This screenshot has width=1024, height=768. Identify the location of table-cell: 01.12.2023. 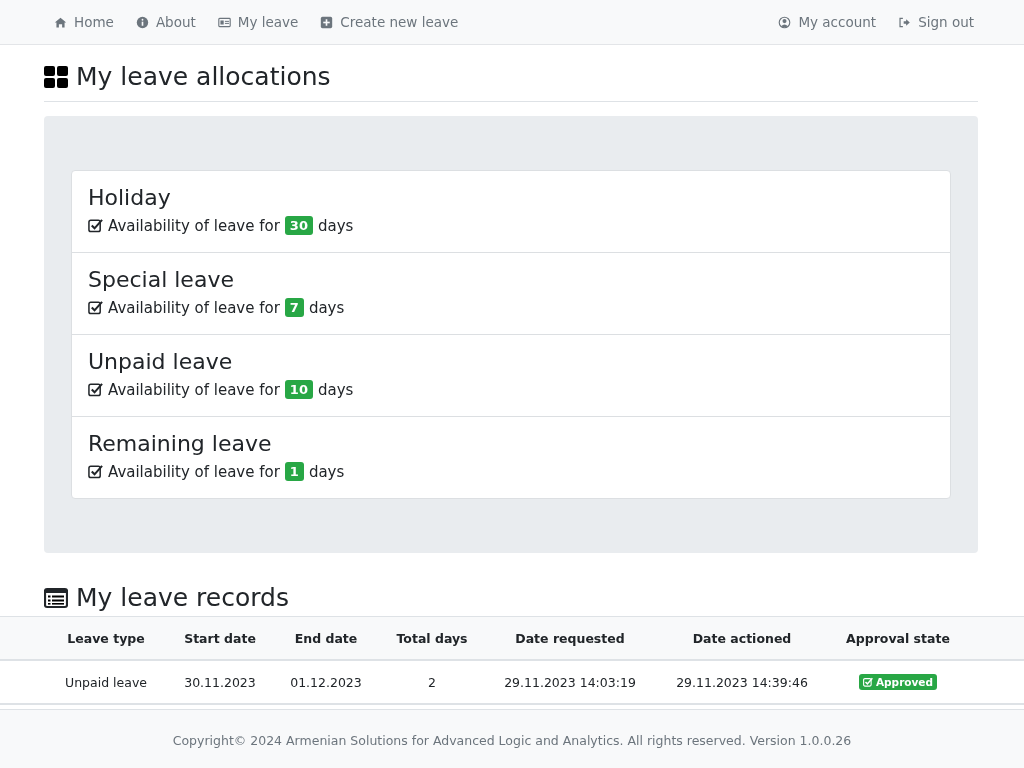
(326, 682).